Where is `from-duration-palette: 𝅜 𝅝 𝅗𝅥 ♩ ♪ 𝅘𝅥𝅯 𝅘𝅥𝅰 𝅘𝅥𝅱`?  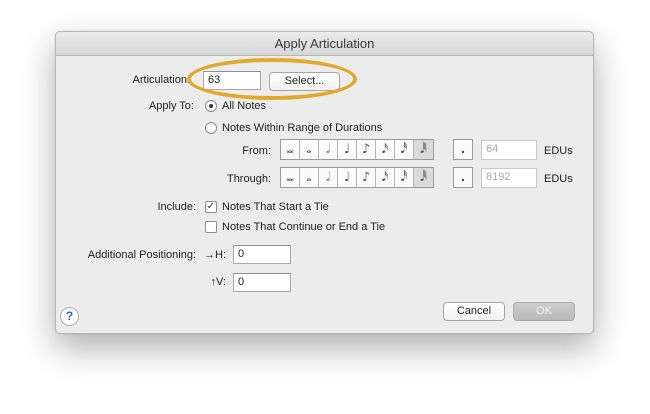 from-duration-palette: 𝅜 𝅝 𝅗𝅥 ♩ ♪ 𝅘𝅥𝅯 𝅘𝅥𝅰 𝅘𝅥𝅱 is located at coordinates (357, 149).